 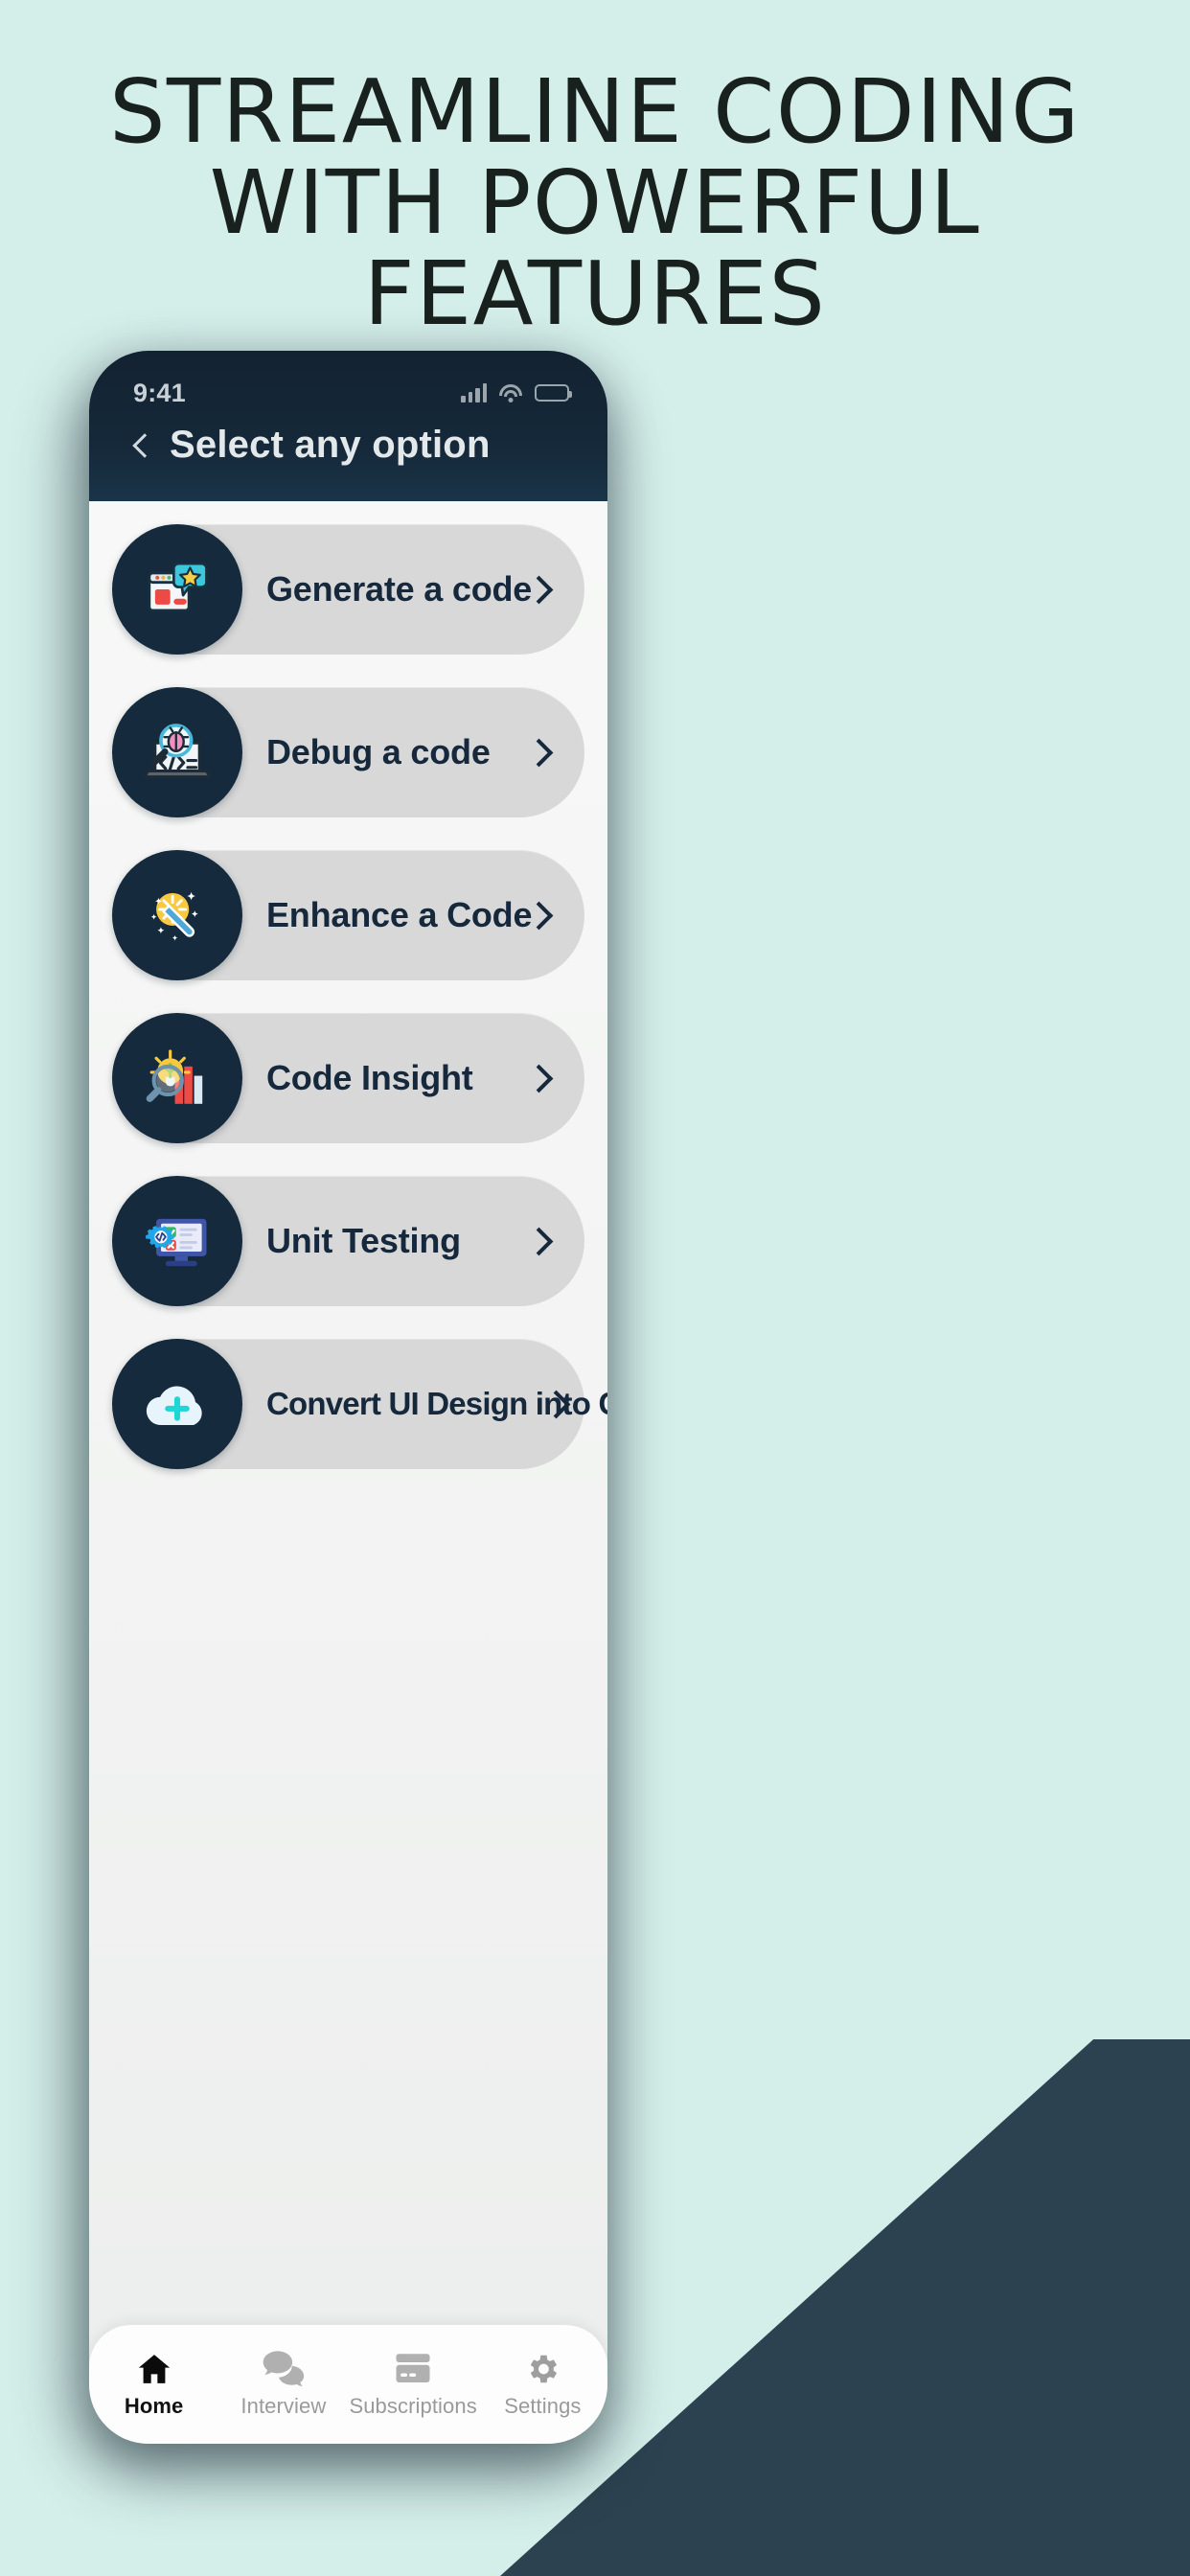 I want to click on phone-topbar: 9:41 Select any option, so click(x=348, y=426).